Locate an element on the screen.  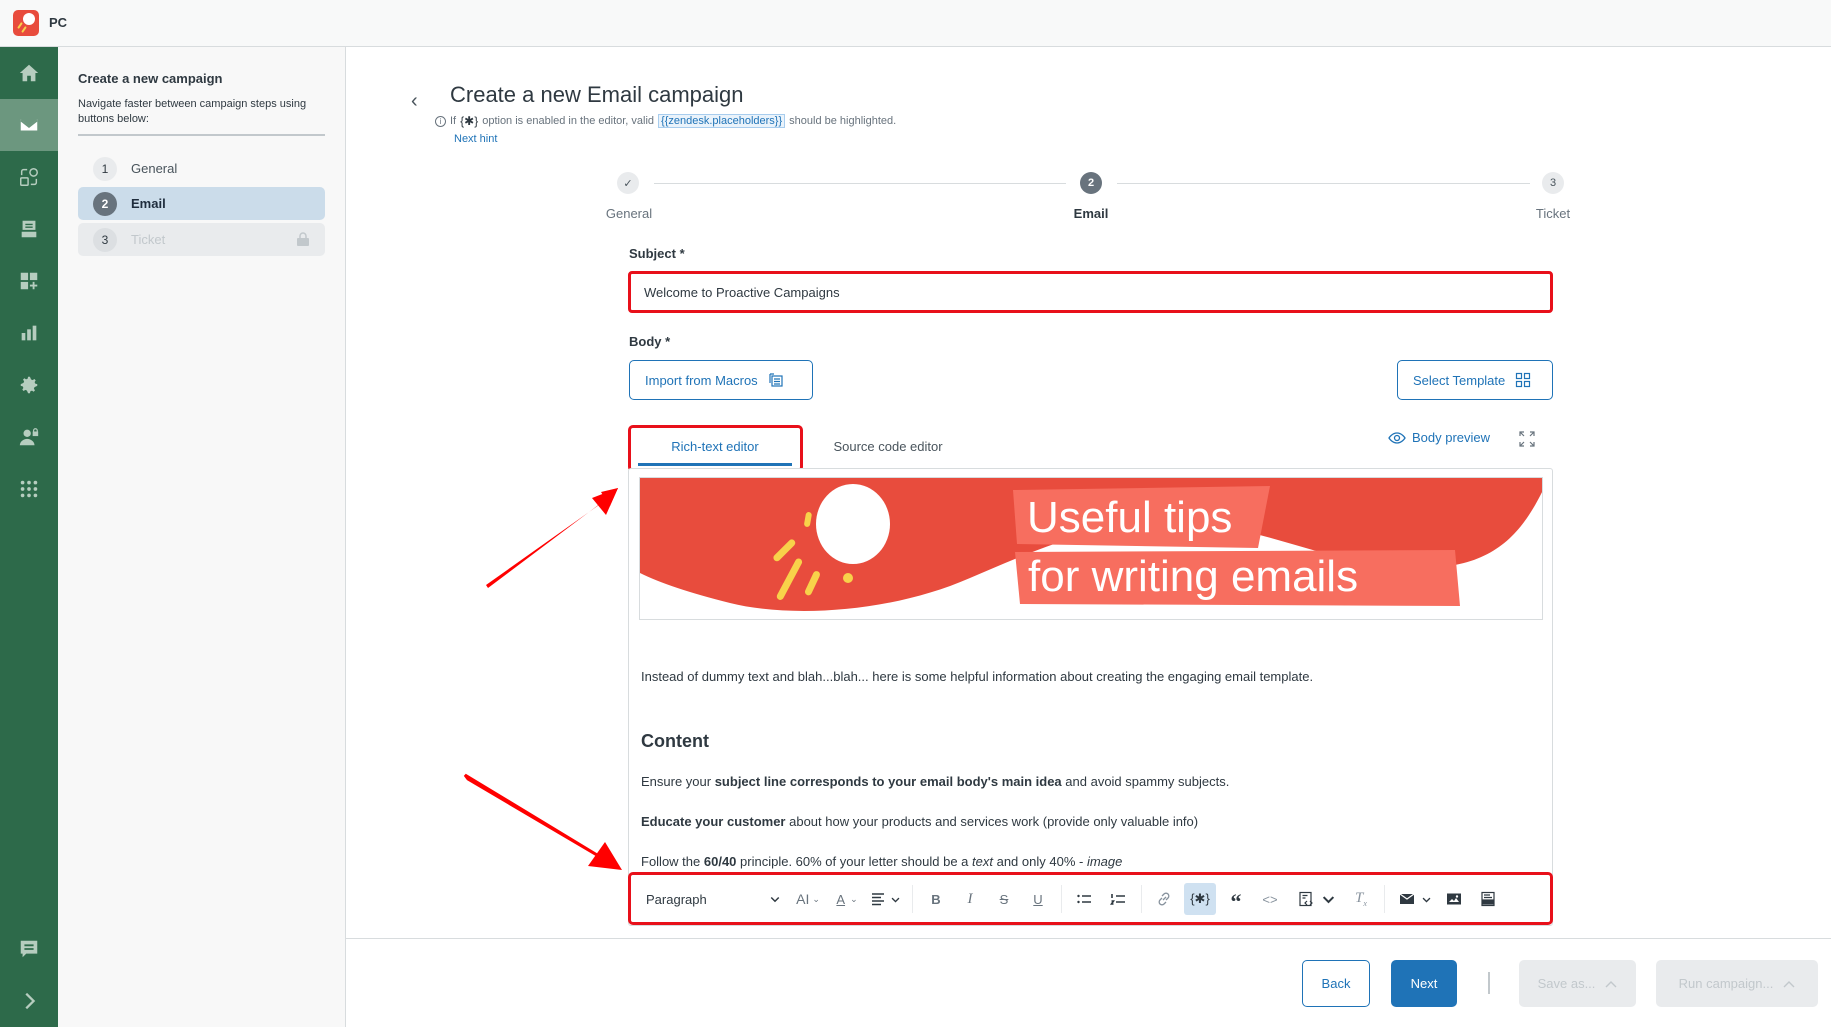
html-block-button is located at coordinates (1488, 899).